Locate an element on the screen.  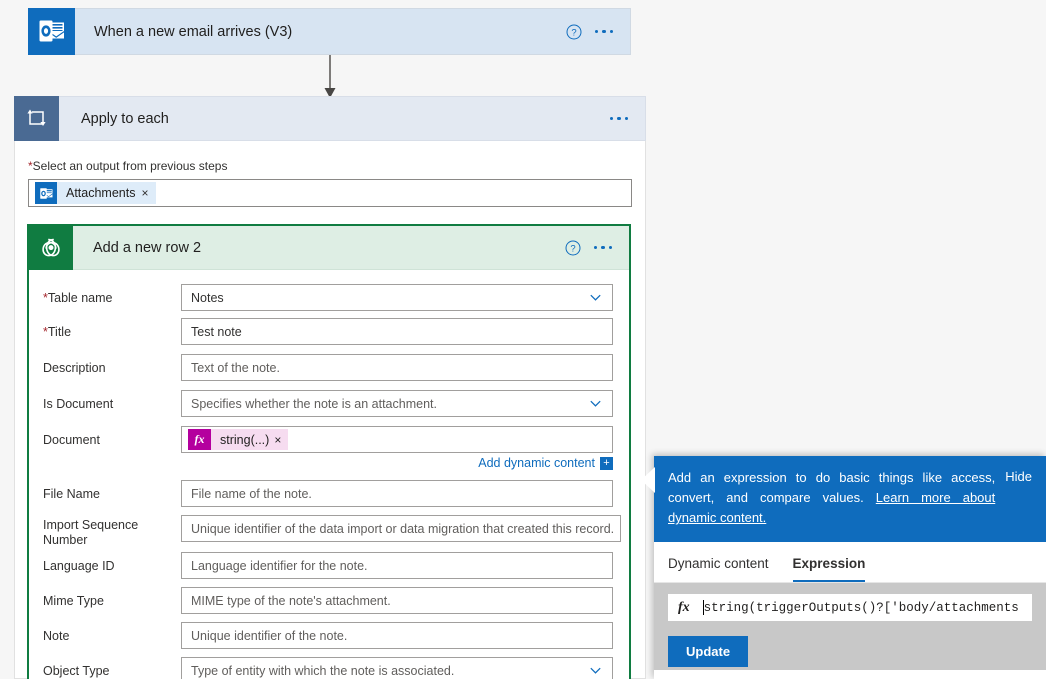
update-button: Update is located at coordinates (708, 651).